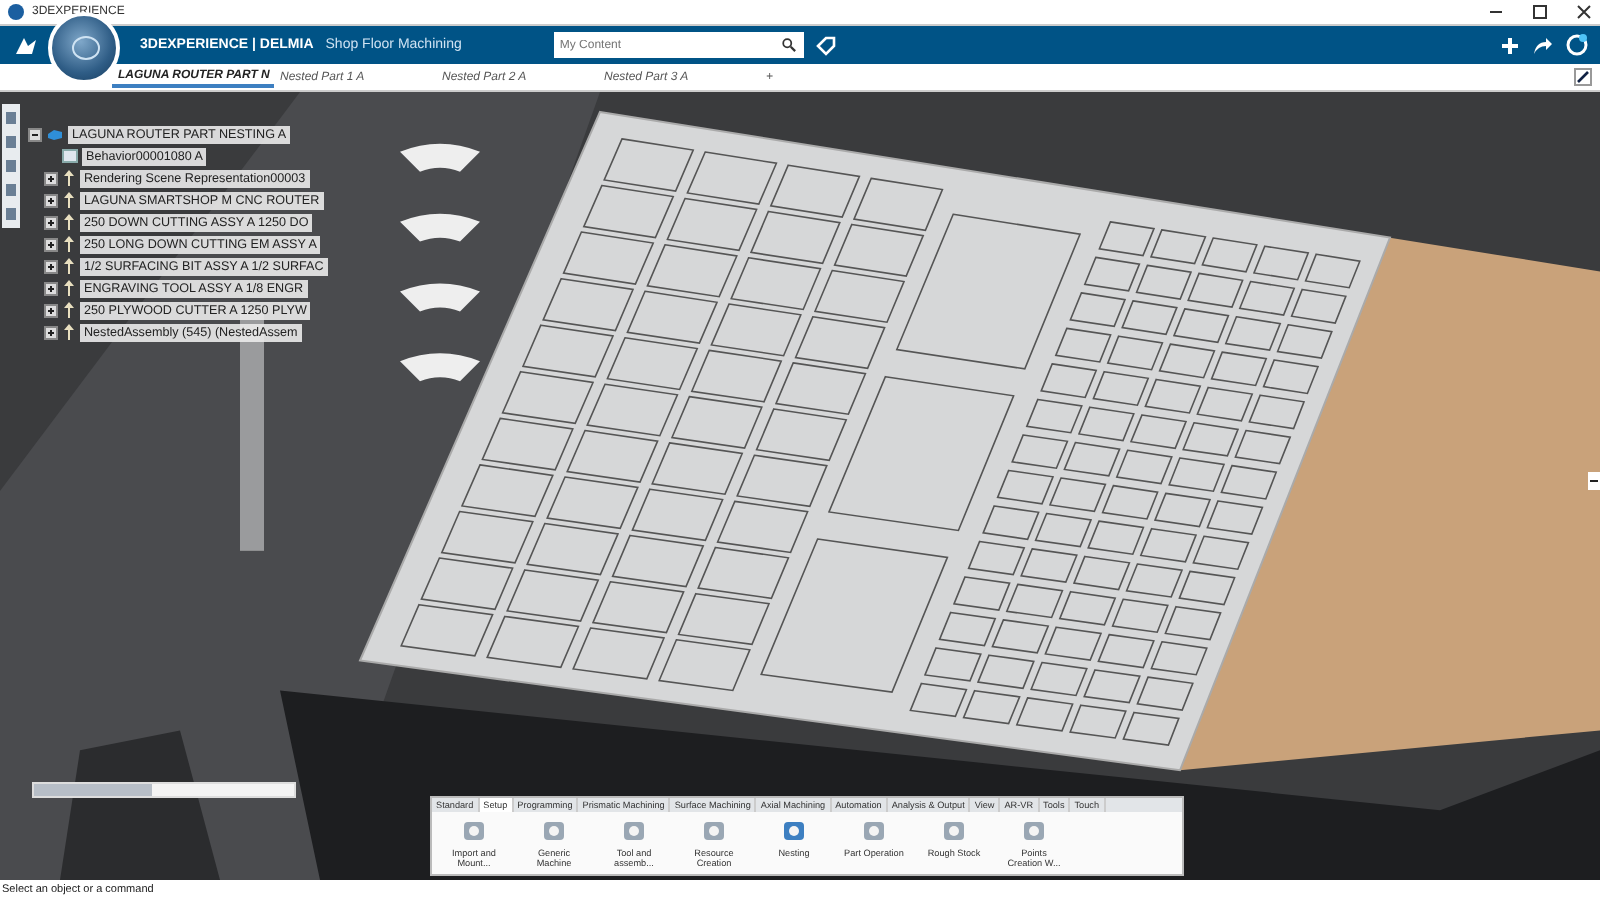 The image size is (1600, 900). I want to click on search-icon, so click(788, 45).